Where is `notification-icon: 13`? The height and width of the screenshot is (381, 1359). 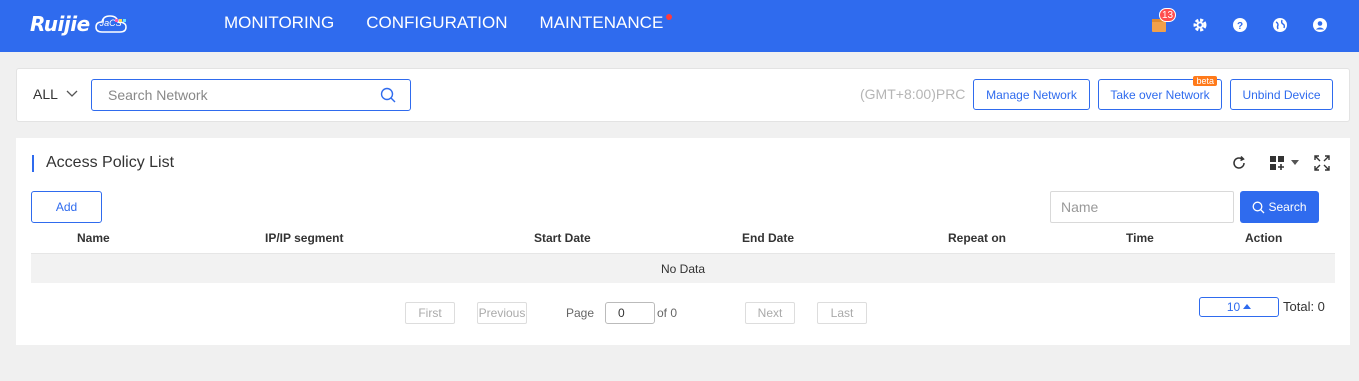
notification-icon: 13 is located at coordinates (1163, 22).